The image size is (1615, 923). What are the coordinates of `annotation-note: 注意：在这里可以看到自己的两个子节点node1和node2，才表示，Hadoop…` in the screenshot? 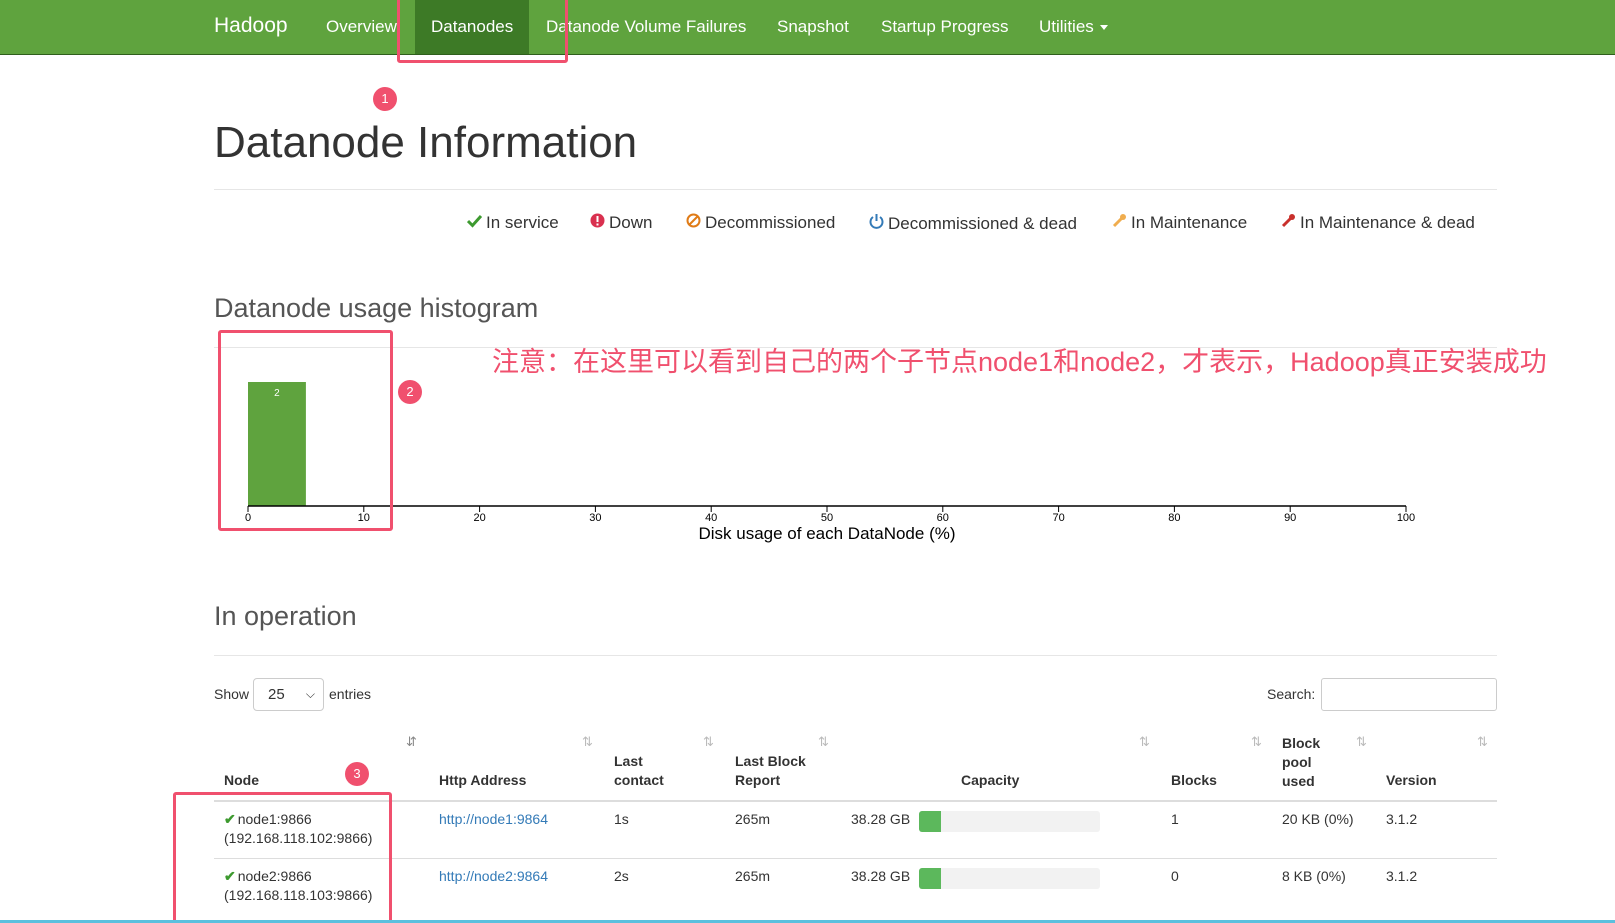 It's located at (1019, 362).